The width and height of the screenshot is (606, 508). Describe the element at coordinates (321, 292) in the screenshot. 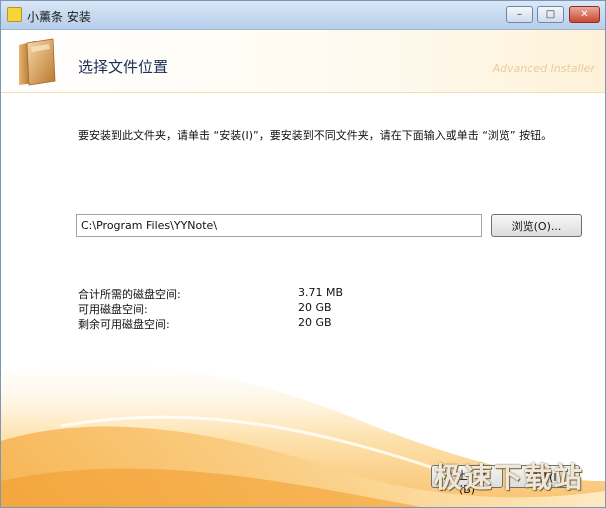

I see `required-space-value: 3.71 MB` at that location.